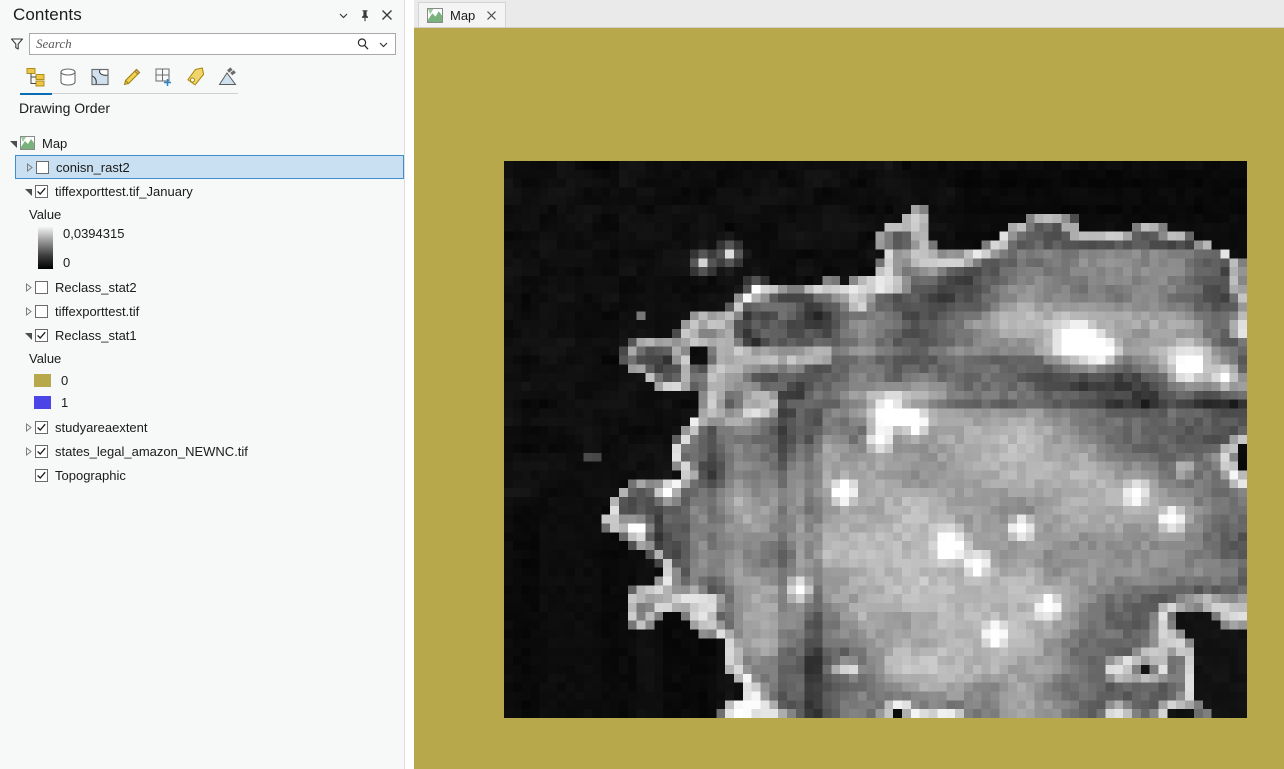  What do you see at coordinates (36, 77) in the screenshot?
I see `list-by-drawing-order-icon` at bounding box center [36, 77].